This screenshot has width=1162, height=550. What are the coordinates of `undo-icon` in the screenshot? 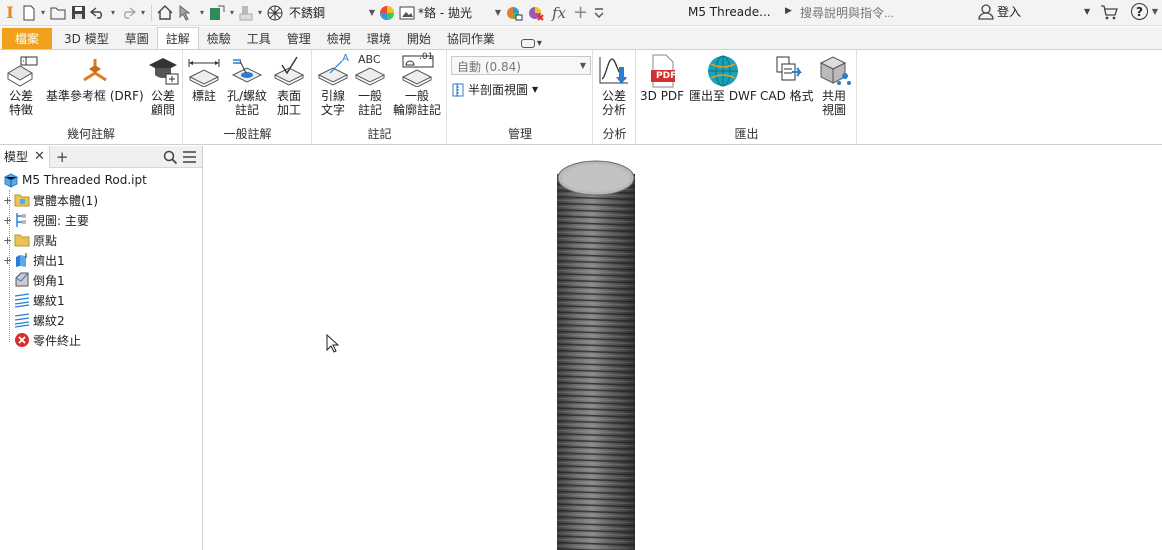 It's located at (98, 13).